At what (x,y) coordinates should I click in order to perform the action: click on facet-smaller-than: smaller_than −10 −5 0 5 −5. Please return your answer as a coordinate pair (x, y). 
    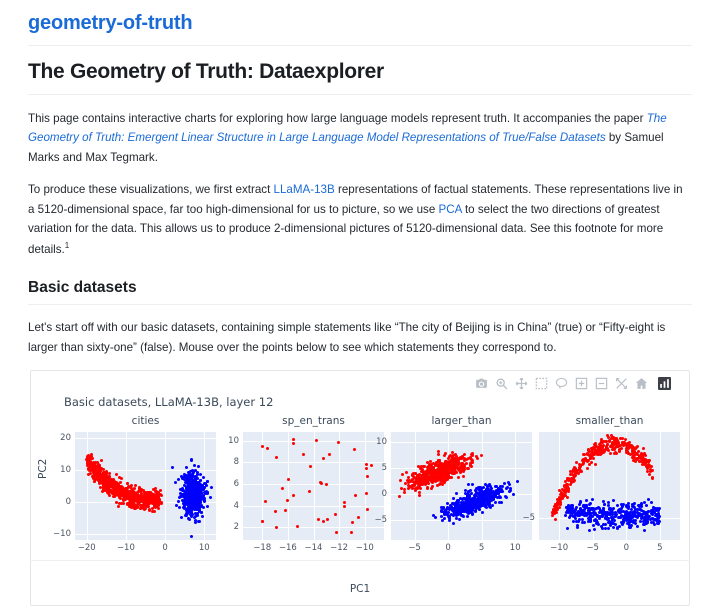
    Looking at the image, I should click on (601, 495).